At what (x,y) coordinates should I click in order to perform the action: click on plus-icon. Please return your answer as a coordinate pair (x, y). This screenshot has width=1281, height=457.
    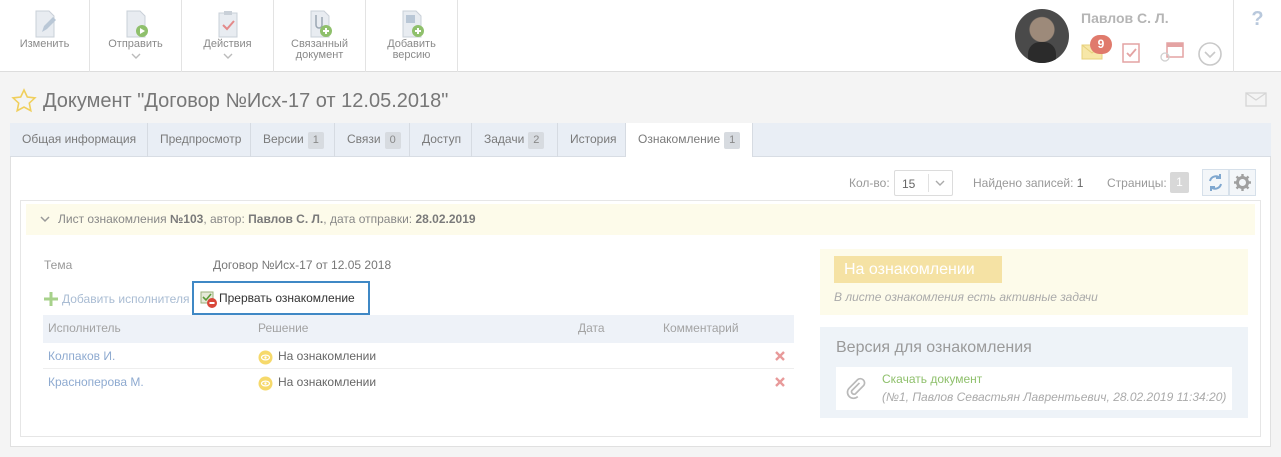
    Looking at the image, I should click on (51, 299).